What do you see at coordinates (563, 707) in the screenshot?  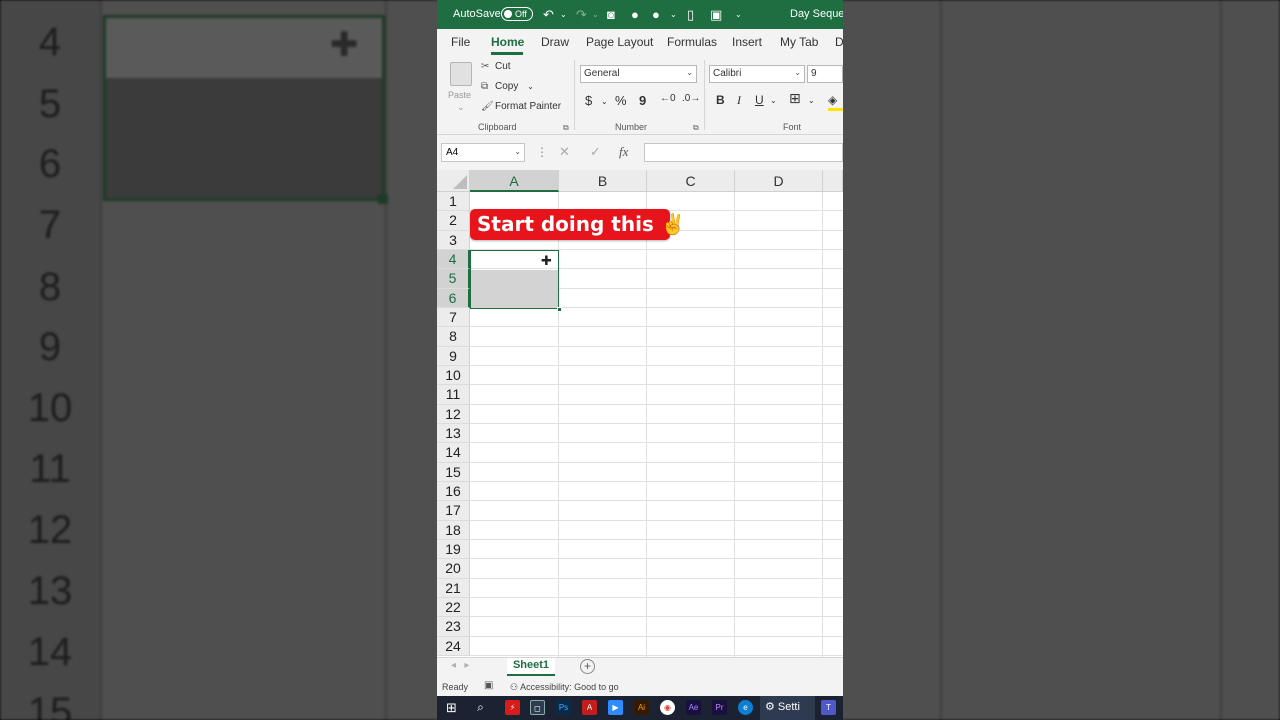 I see `photoshop-icon: Ps` at bounding box center [563, 707].